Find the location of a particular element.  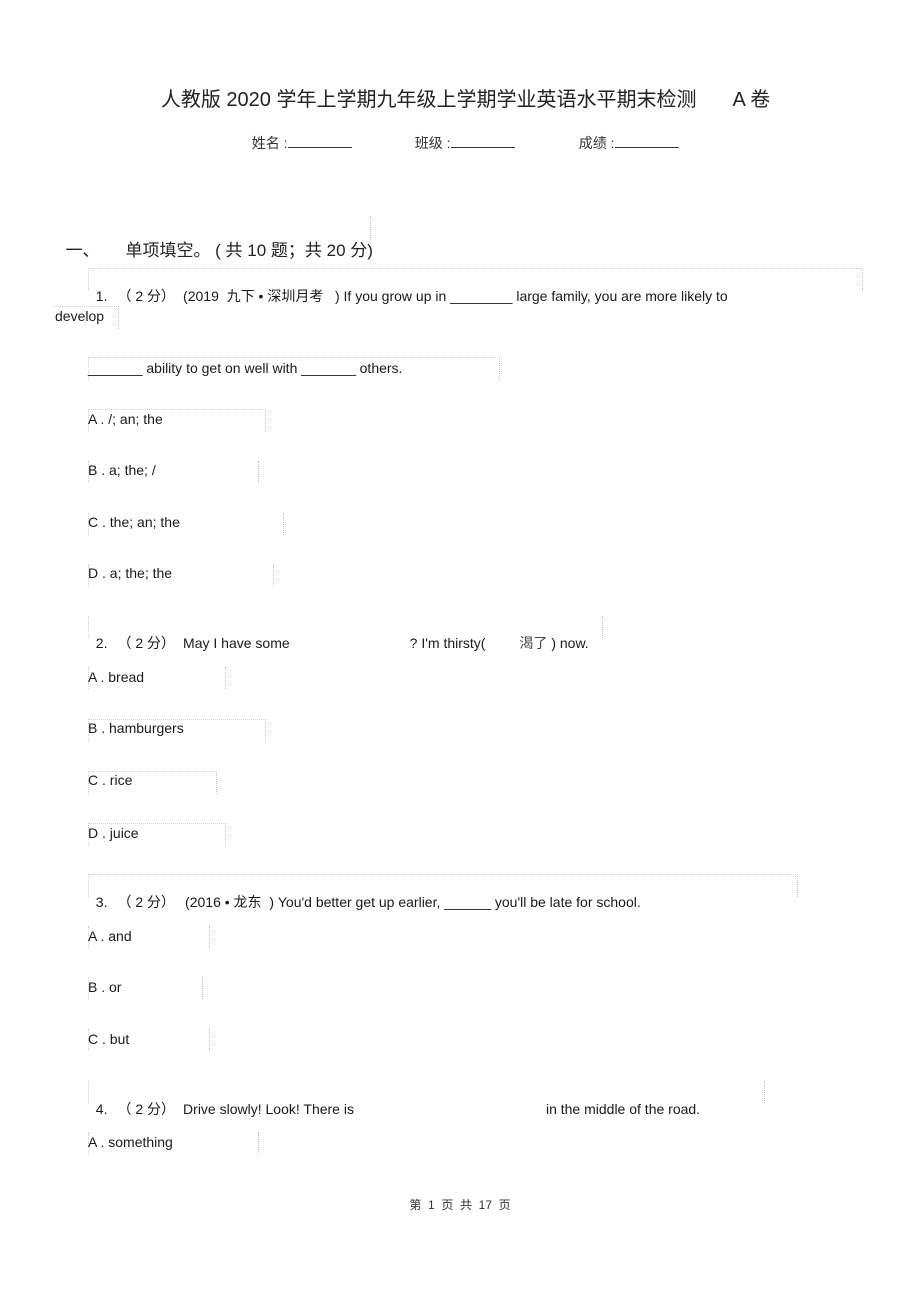

q1-source: (2019 九下 • 深圳月考 ) is located at coordinates (261, 296).